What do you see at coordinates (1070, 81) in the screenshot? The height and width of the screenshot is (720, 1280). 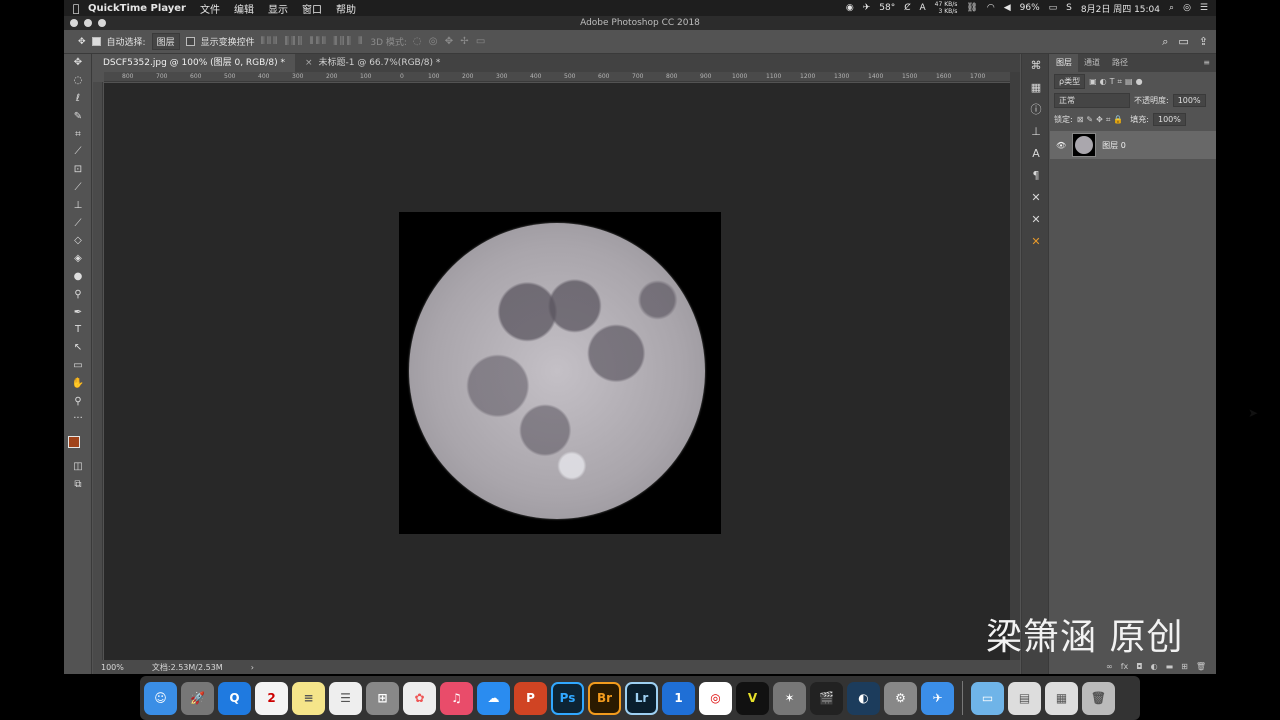 I see `layer-filter-dropdown: ρ类型` at bounding box center [1070, 81].